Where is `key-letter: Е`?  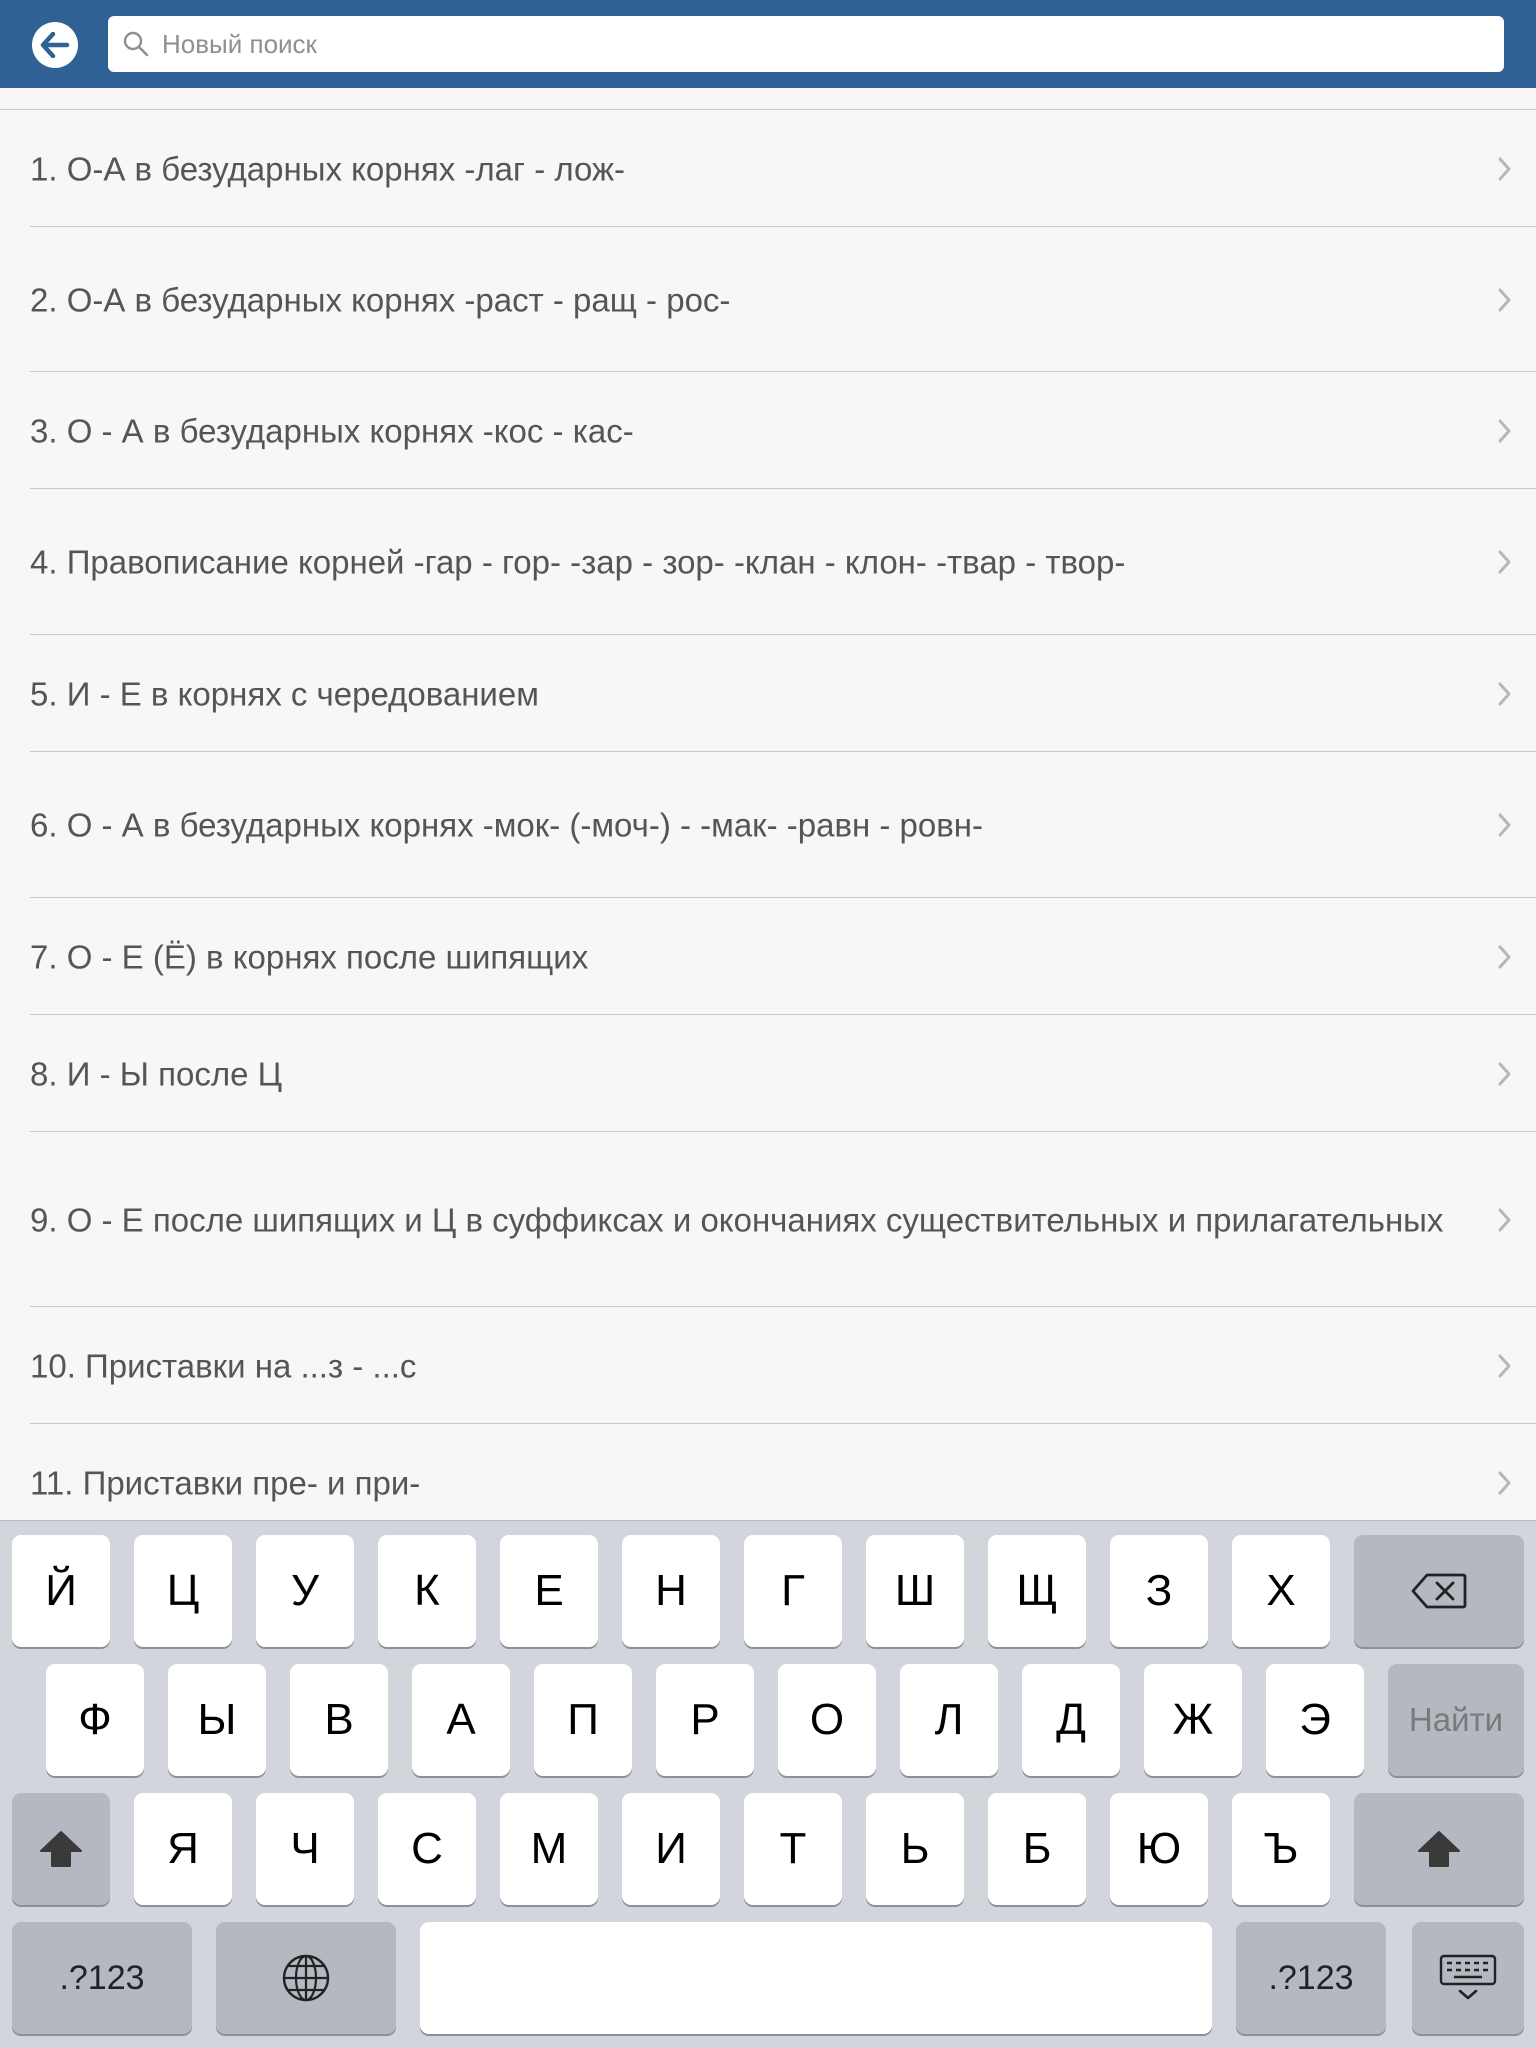 key-letter: Е is located at coordinates (549, 1591).